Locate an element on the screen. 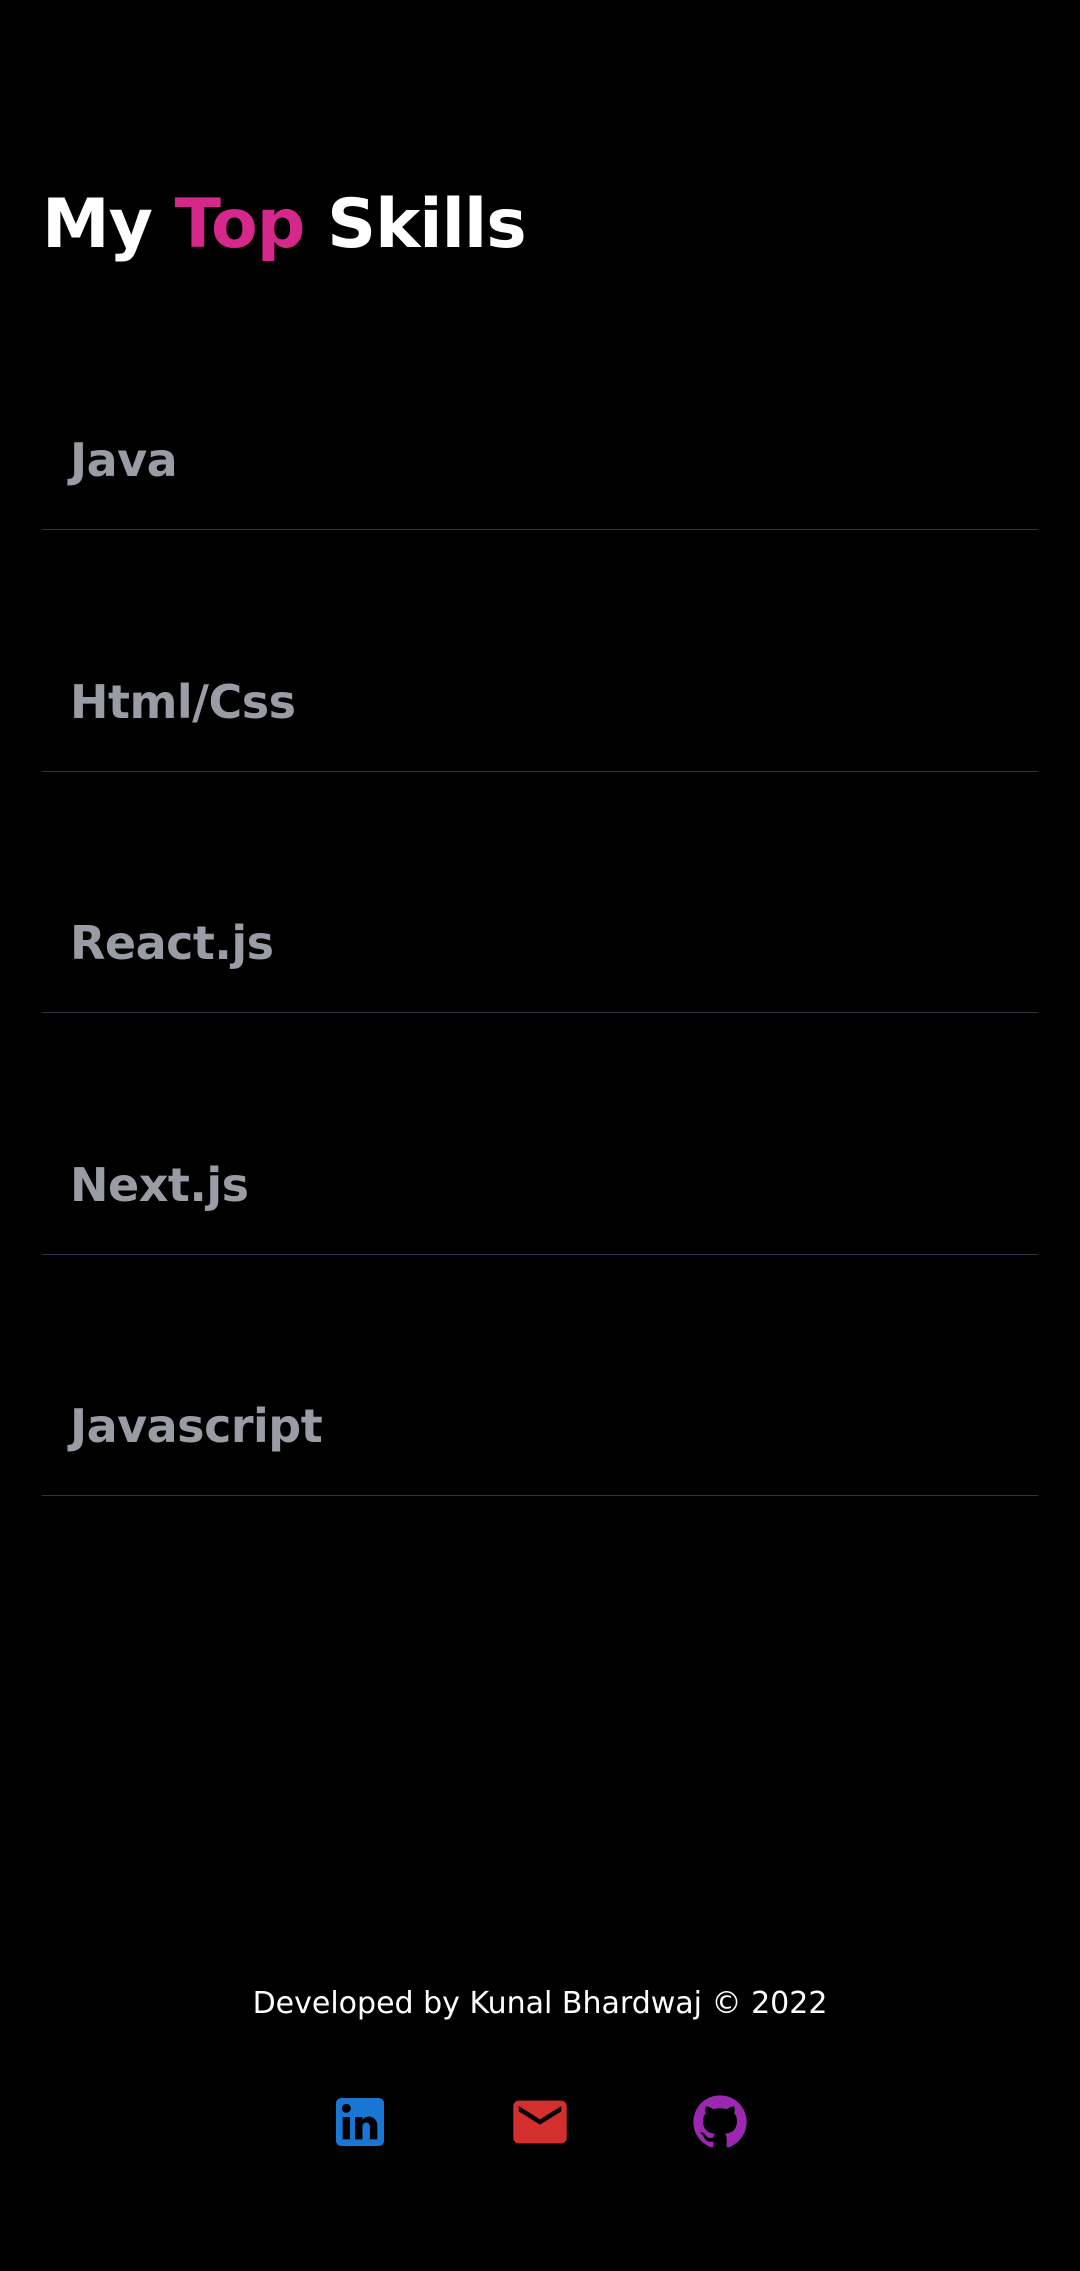 The image size is (1080, 2271). skill-item-html-css: Html/Css is located at coordinates (540, 652).